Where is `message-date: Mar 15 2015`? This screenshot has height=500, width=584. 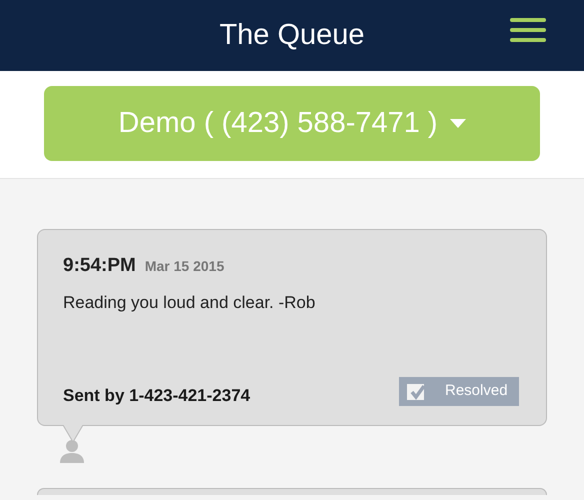 message-date: Mar 15 2015 is located at coordinates (184, 266).